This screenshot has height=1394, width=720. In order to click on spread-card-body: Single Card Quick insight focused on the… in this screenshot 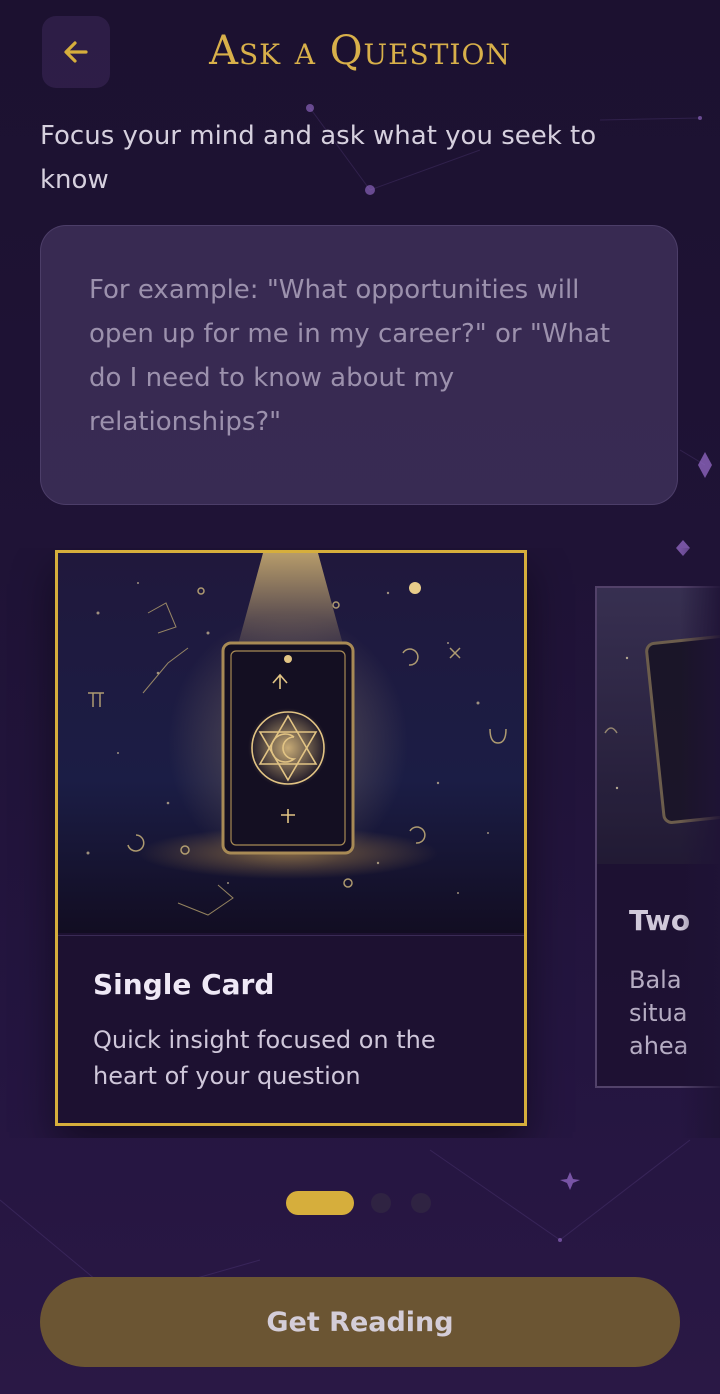, I will do `click(291, 1029)`.